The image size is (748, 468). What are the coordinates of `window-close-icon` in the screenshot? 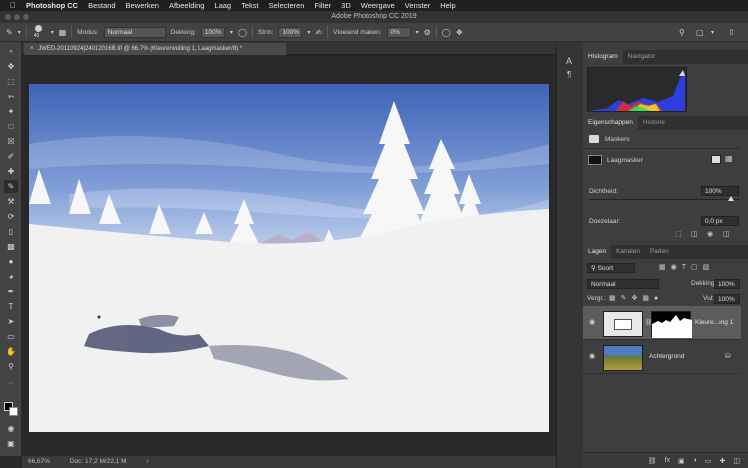 It's located at (8, 17).